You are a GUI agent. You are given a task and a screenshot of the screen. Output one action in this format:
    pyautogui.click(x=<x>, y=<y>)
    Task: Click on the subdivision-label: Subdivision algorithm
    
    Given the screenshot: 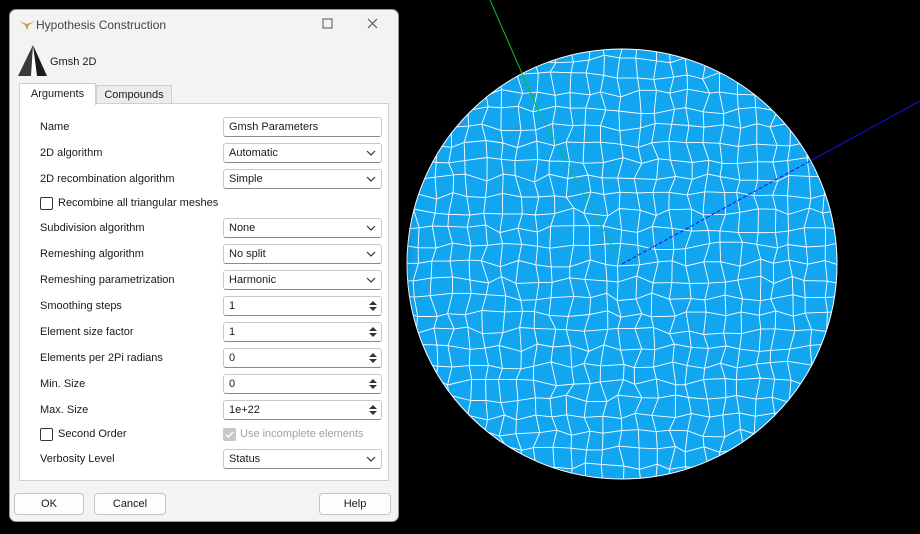 What is the action you would take?
    pyautogui.click(x=92, y=228)
    